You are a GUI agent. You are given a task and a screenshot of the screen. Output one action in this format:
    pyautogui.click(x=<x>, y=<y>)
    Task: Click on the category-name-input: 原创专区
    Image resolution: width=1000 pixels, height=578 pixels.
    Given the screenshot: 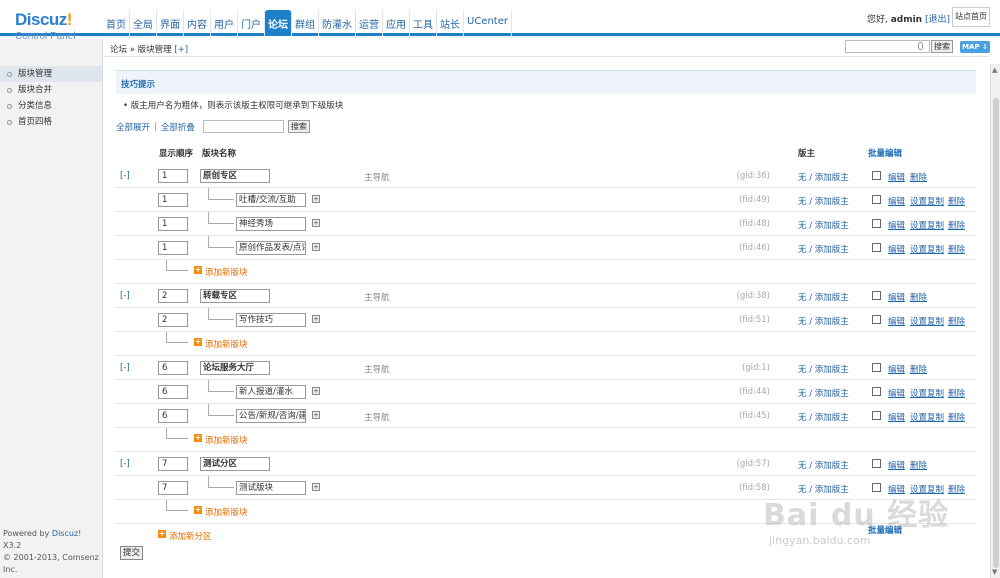 What is the action you would take?
    pyautogui.click(x=235, y=176)
    